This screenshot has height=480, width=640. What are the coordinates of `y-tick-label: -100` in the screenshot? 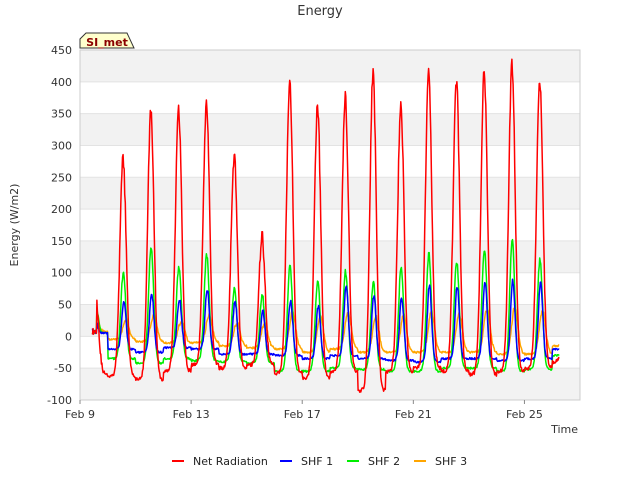 It's located at (59, 400).